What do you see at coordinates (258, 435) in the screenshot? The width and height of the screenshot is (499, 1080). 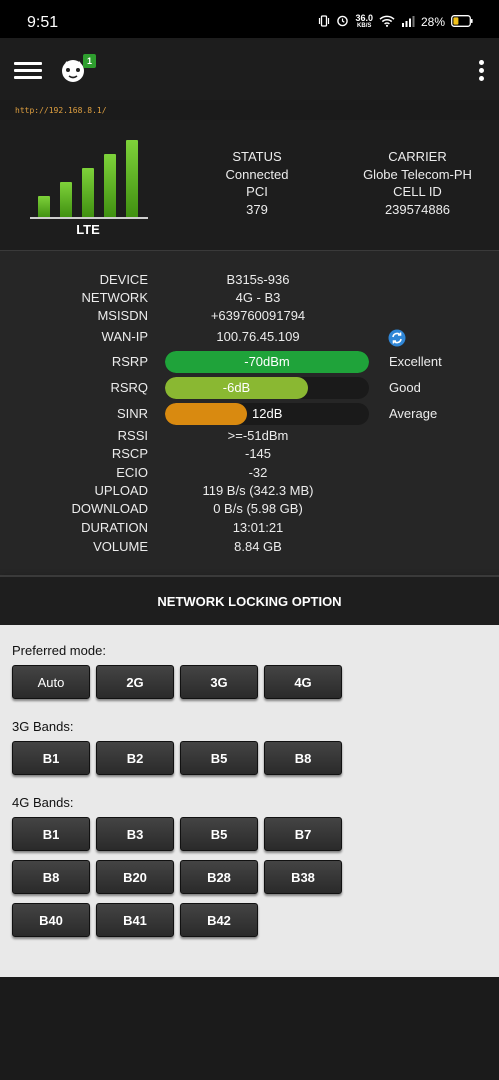 I see `rssi-value: >=-51dBm` at bounding box center [258, 435].